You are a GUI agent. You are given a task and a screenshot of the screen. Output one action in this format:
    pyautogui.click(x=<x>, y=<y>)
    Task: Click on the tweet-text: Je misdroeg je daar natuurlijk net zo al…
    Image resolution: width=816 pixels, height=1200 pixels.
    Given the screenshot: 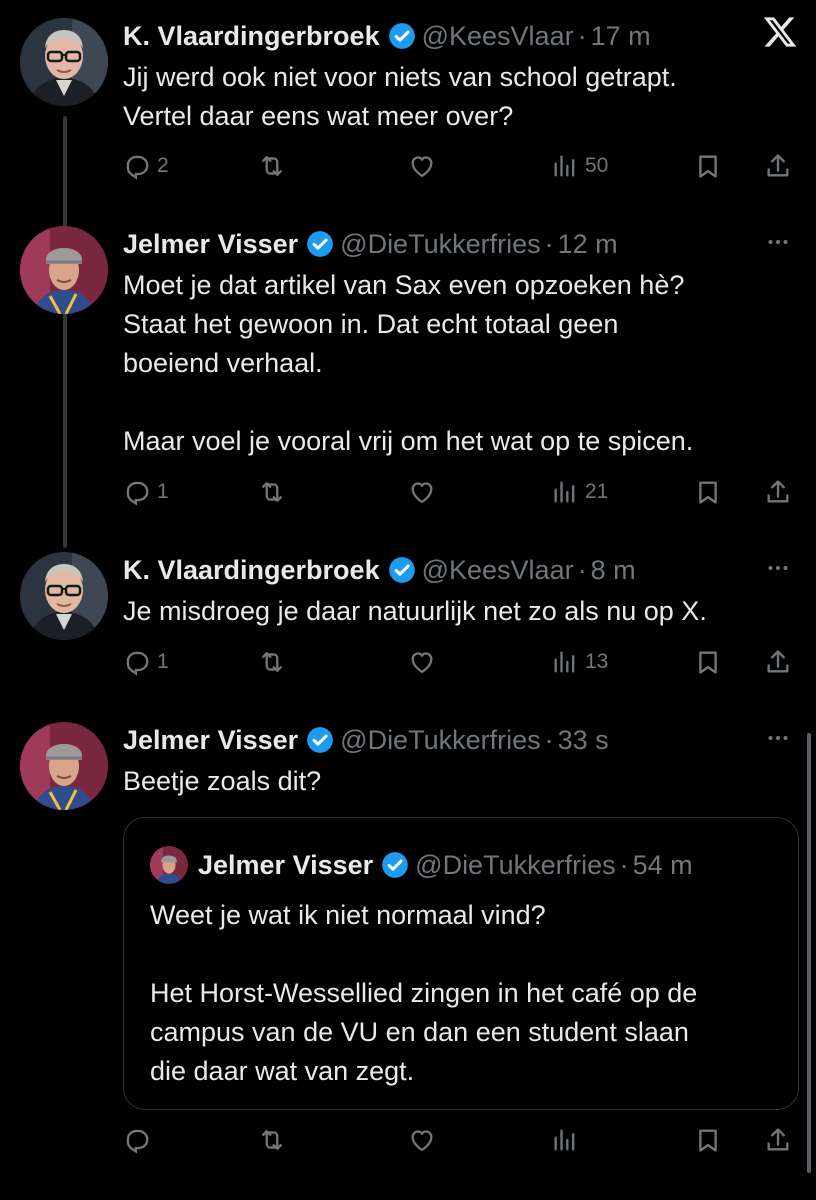 What is the action you would take?
    pyautogui.click(x=415, y=611)
    